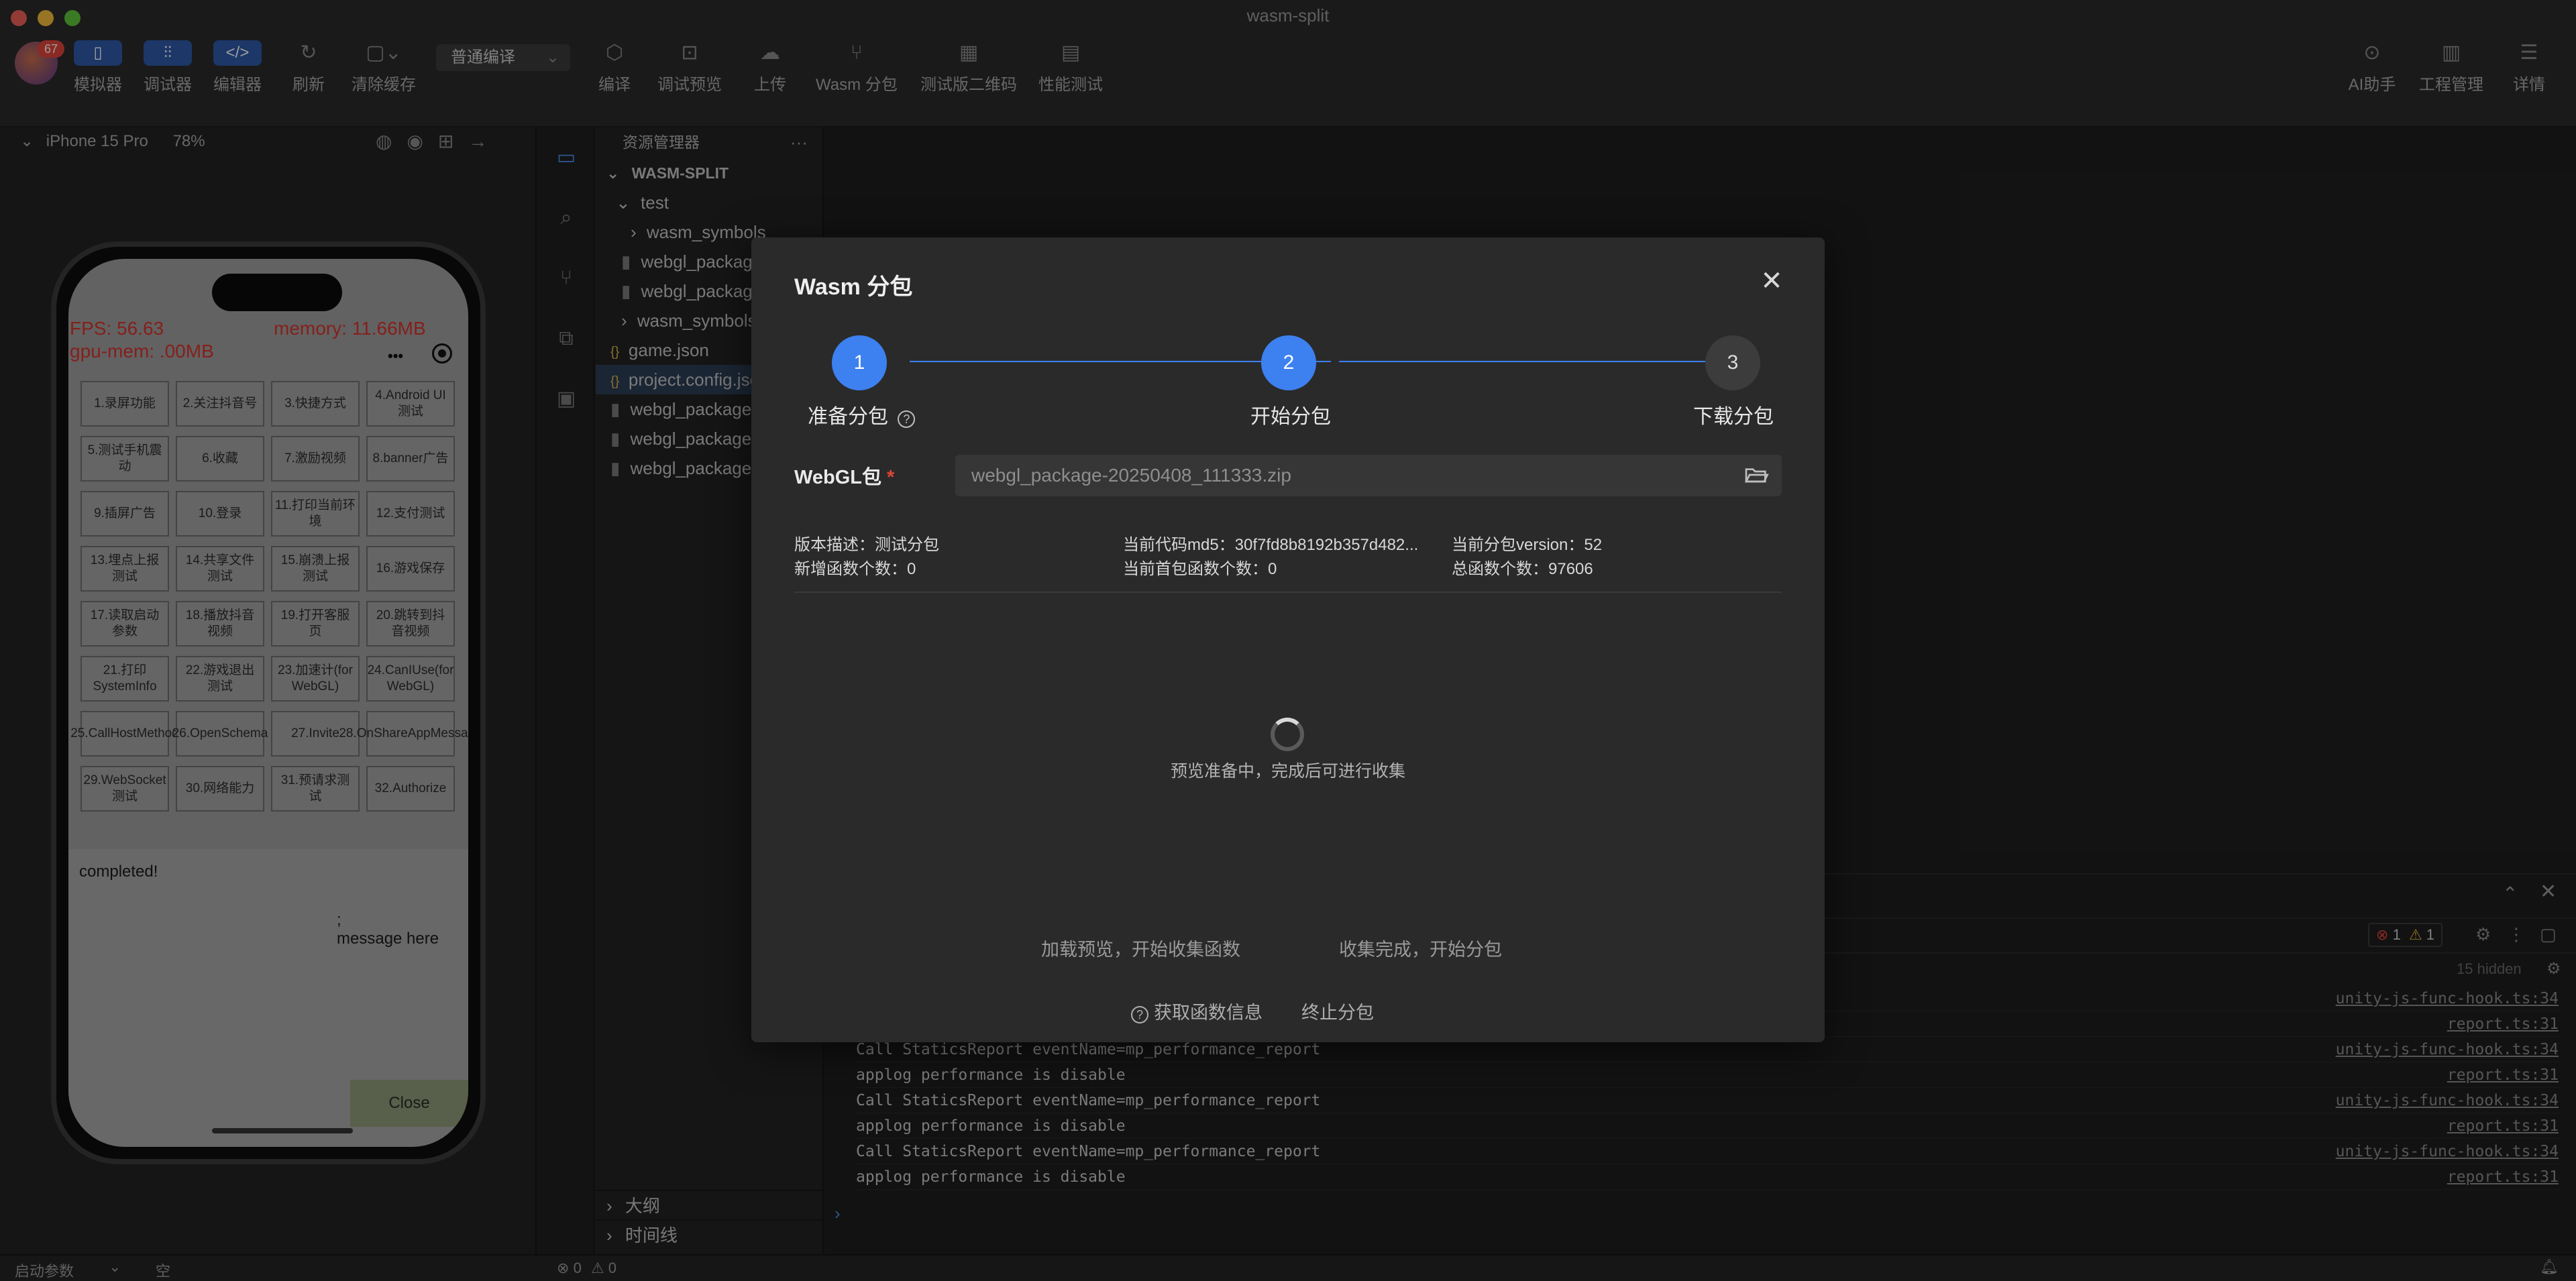 This screenshot has width=2576, height=1281. I want to click on version-description: 版本描述：测试分包, so click(866, 545).